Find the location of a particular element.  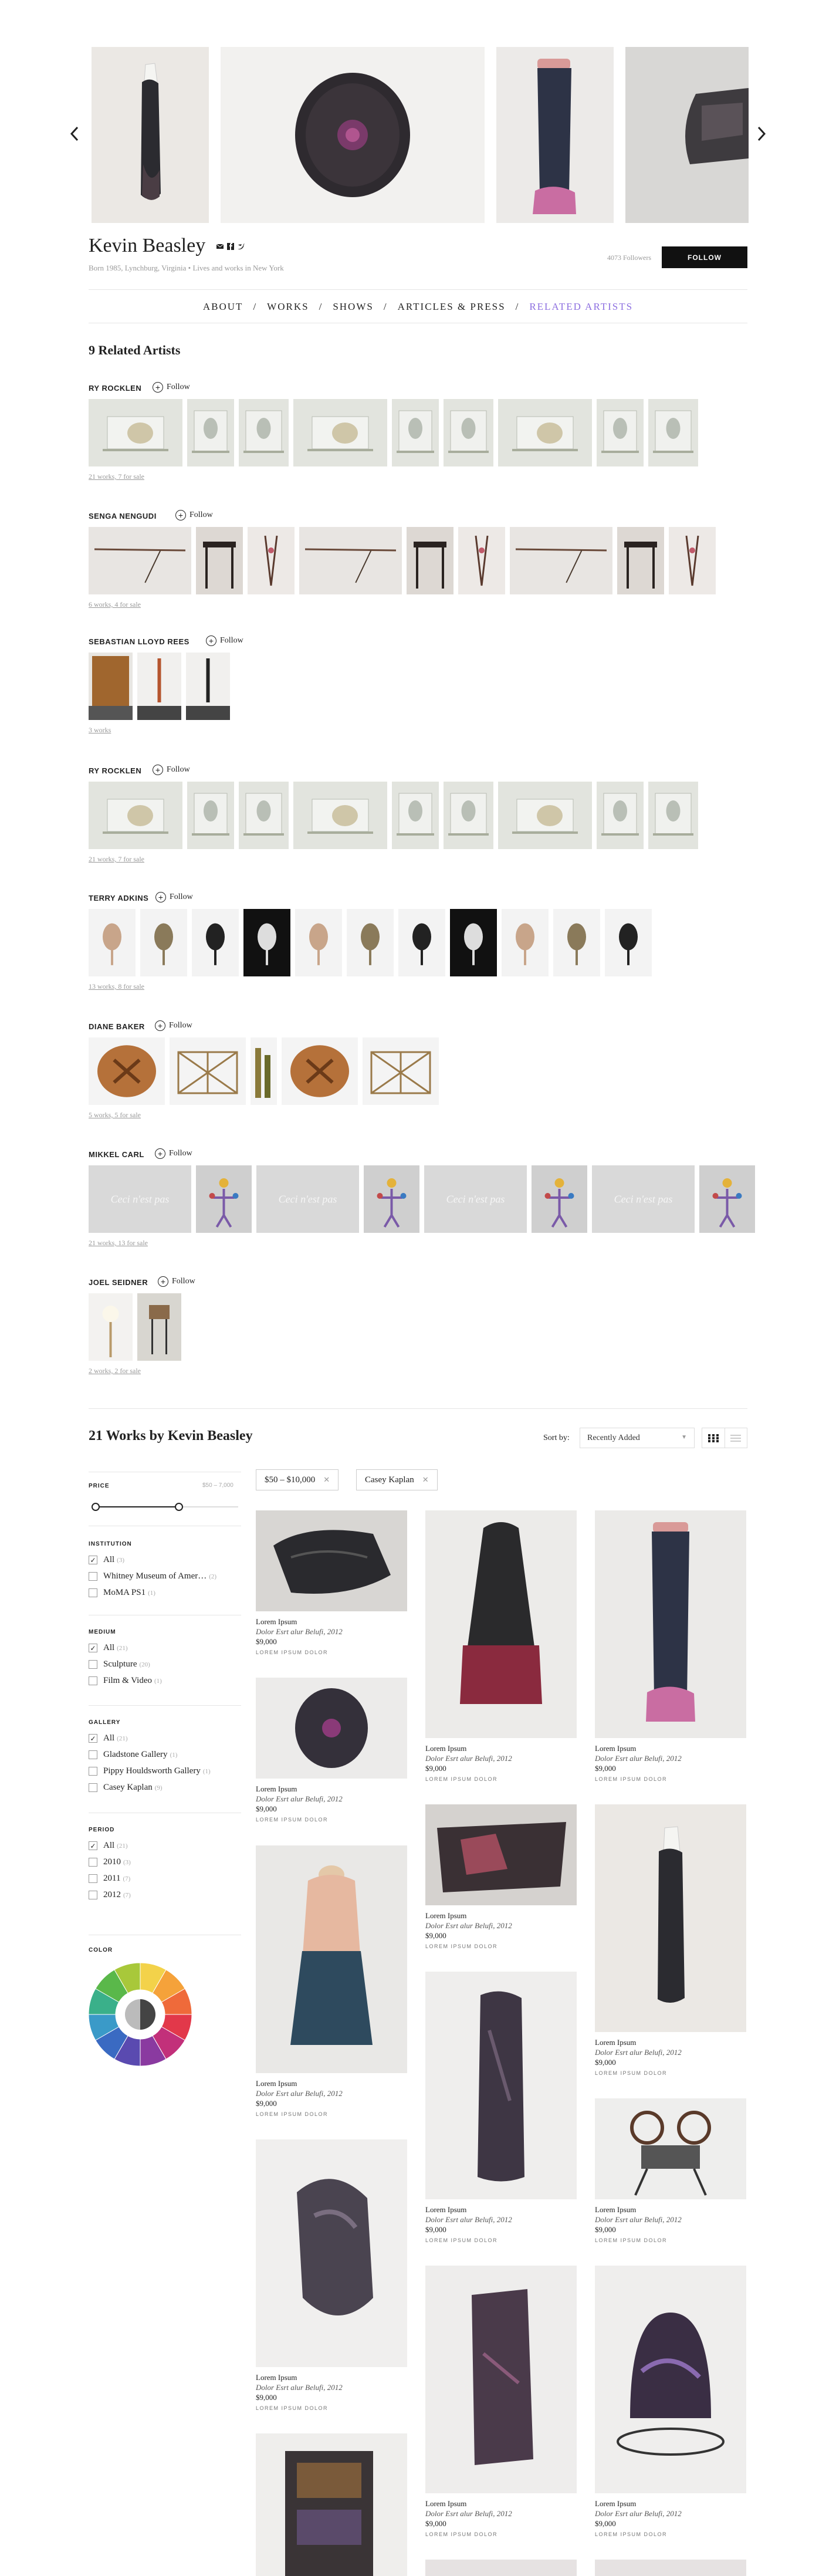

gallery-filter-option: ✓ All (21) is located at coordinates (108, 1738).